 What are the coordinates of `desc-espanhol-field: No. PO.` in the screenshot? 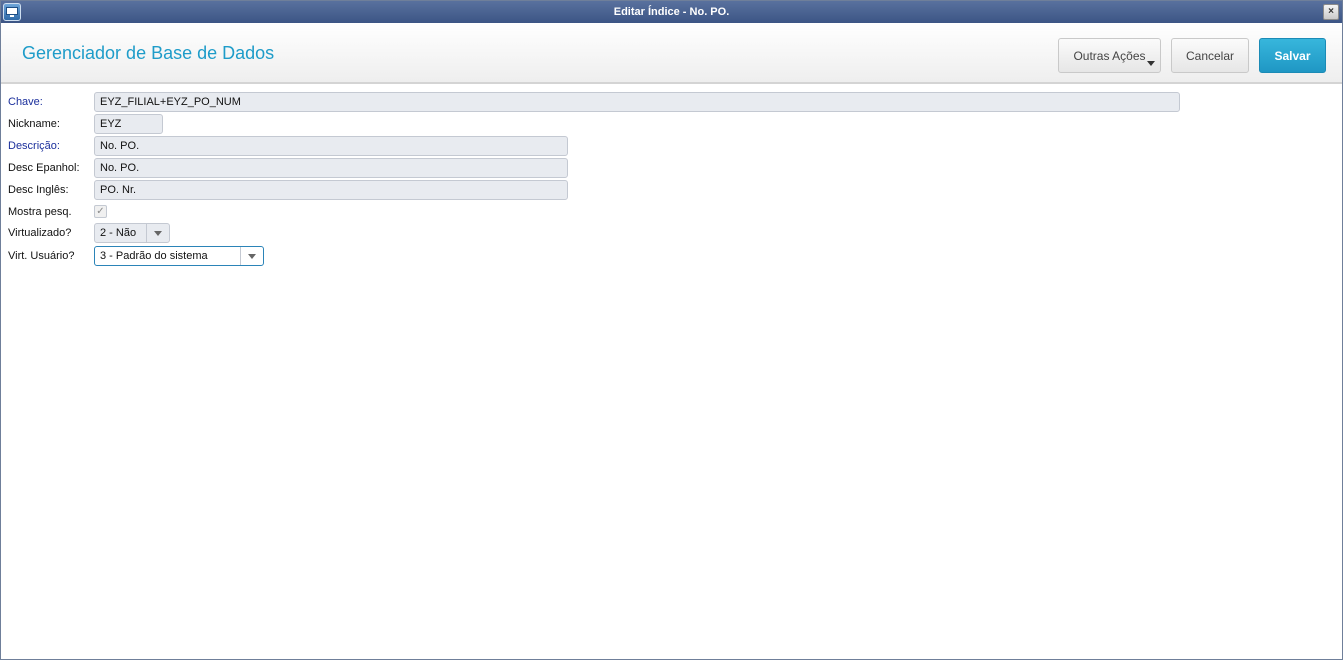 It's located at (331, 168).